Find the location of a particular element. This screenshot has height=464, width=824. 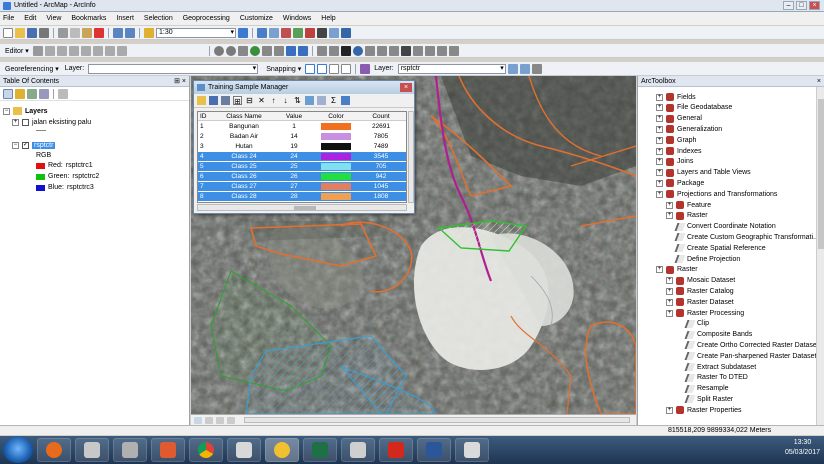

print-icon is located at coordinates (44, 32).